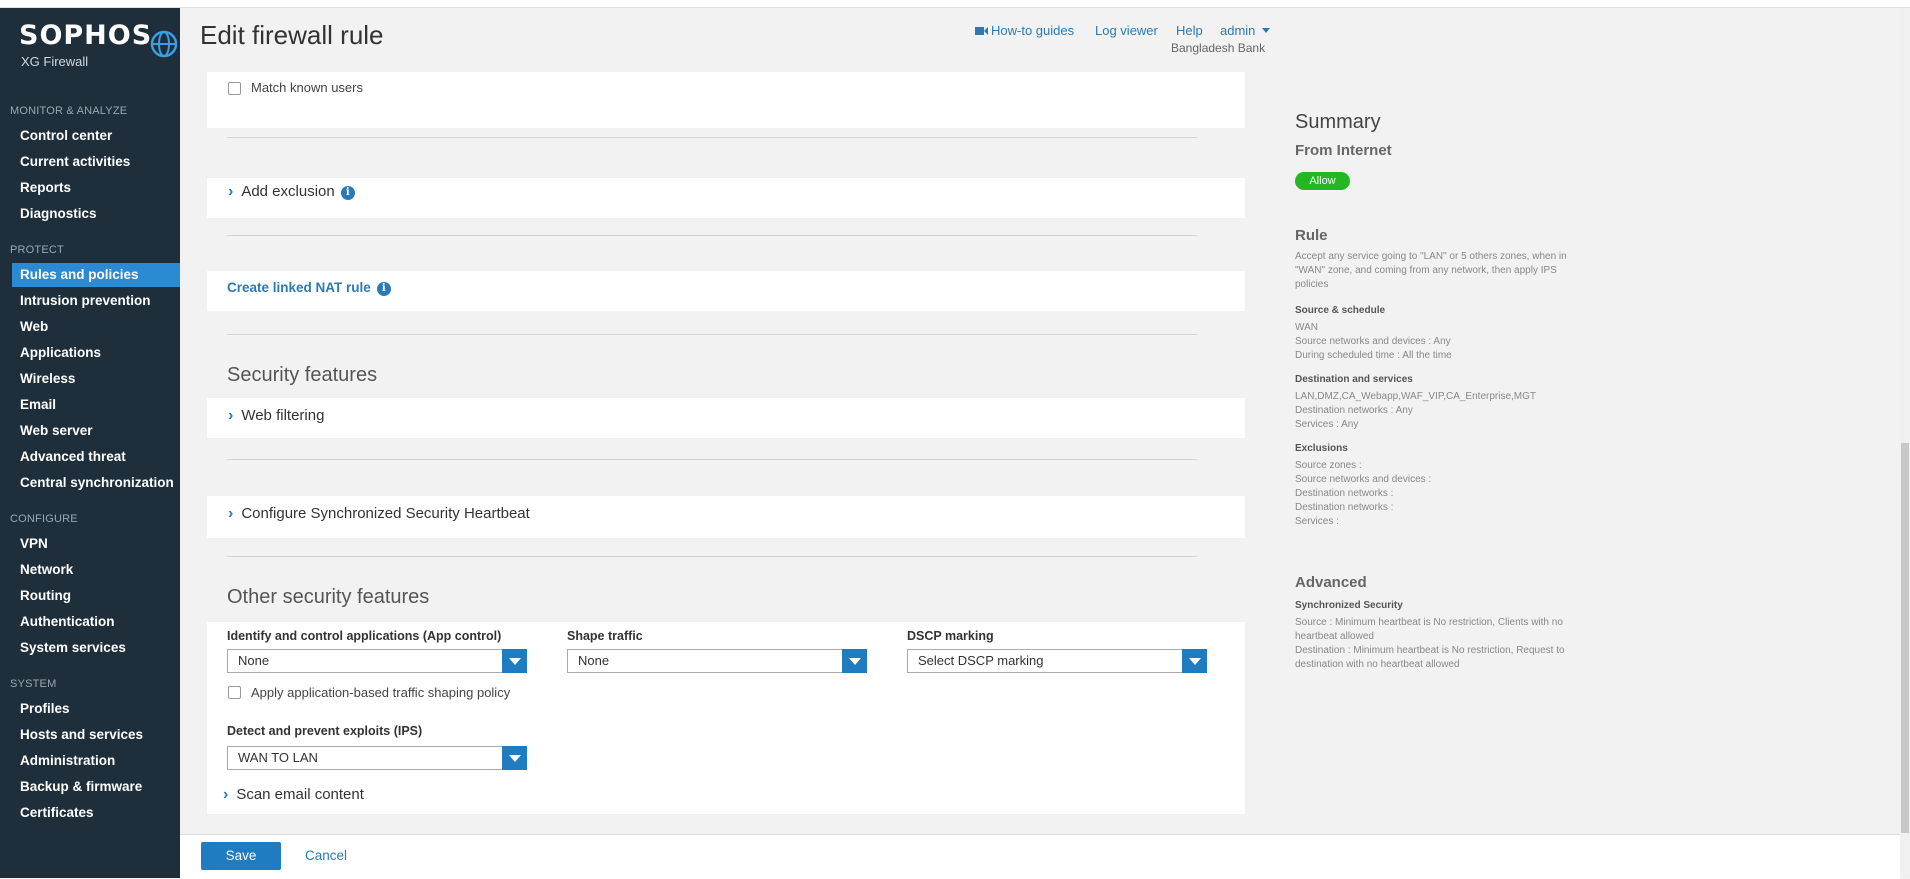  Describe the element at coordinates (377, 661) in the screenshot. I see `app-control-select: None` at that location.